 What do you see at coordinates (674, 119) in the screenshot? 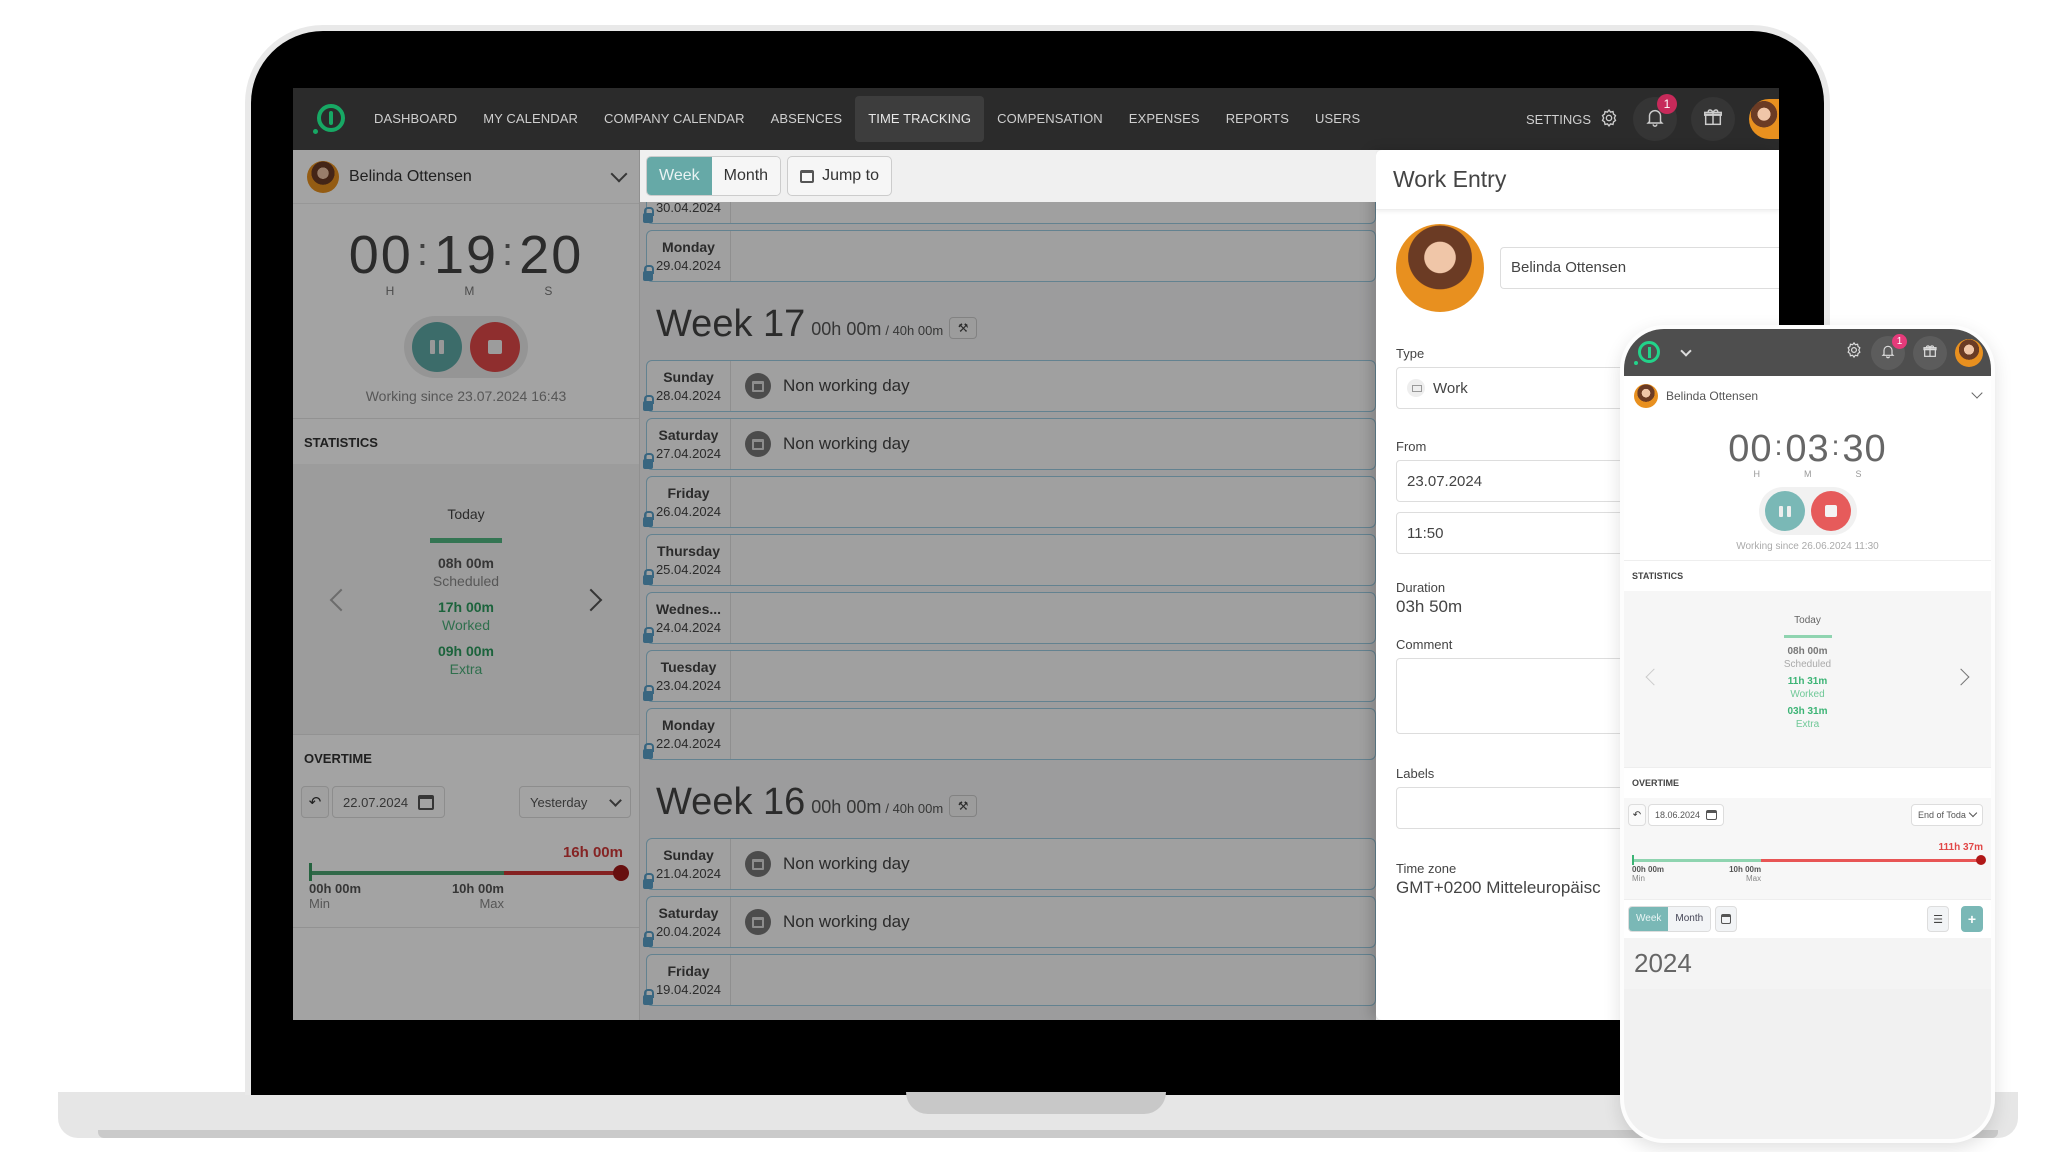
I see `nav-item-company-calendar: COMPANY CALENDAR` at bounding box center [674, 119].